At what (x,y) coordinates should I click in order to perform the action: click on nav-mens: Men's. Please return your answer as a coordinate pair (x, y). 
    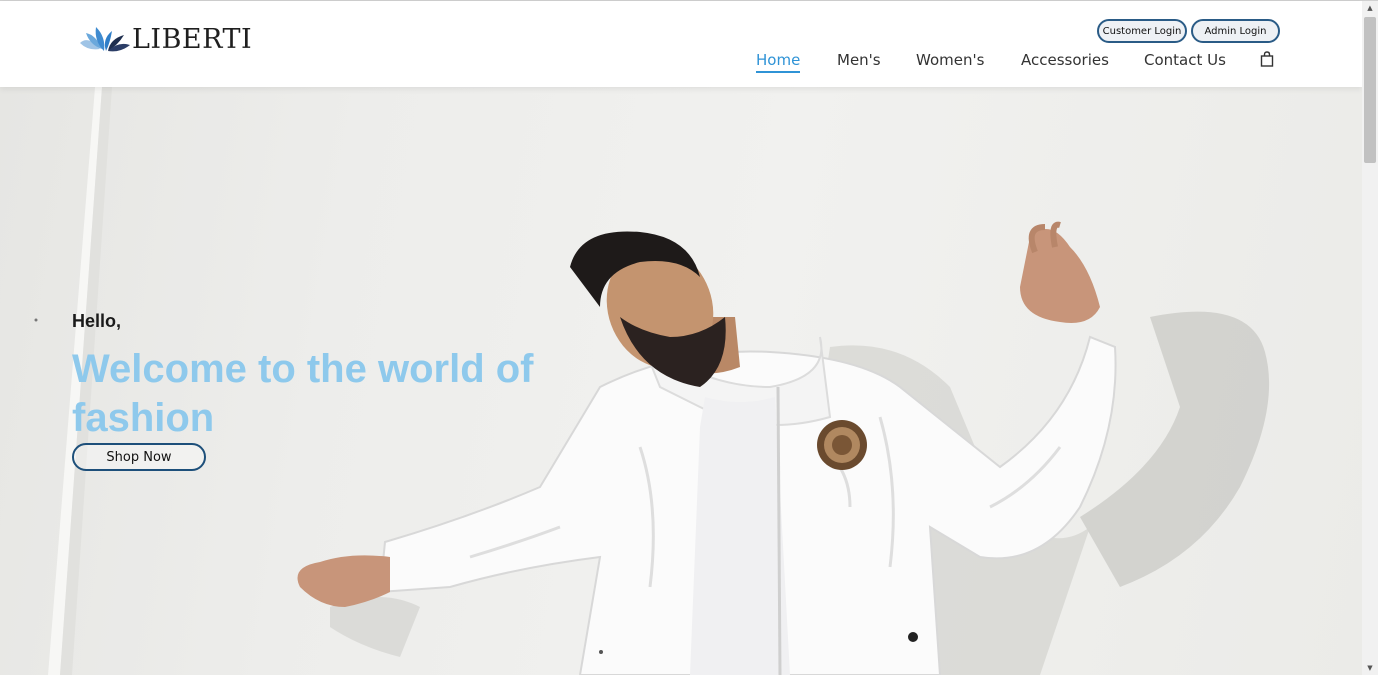
    Looking at the image, I should click on (859, 60).